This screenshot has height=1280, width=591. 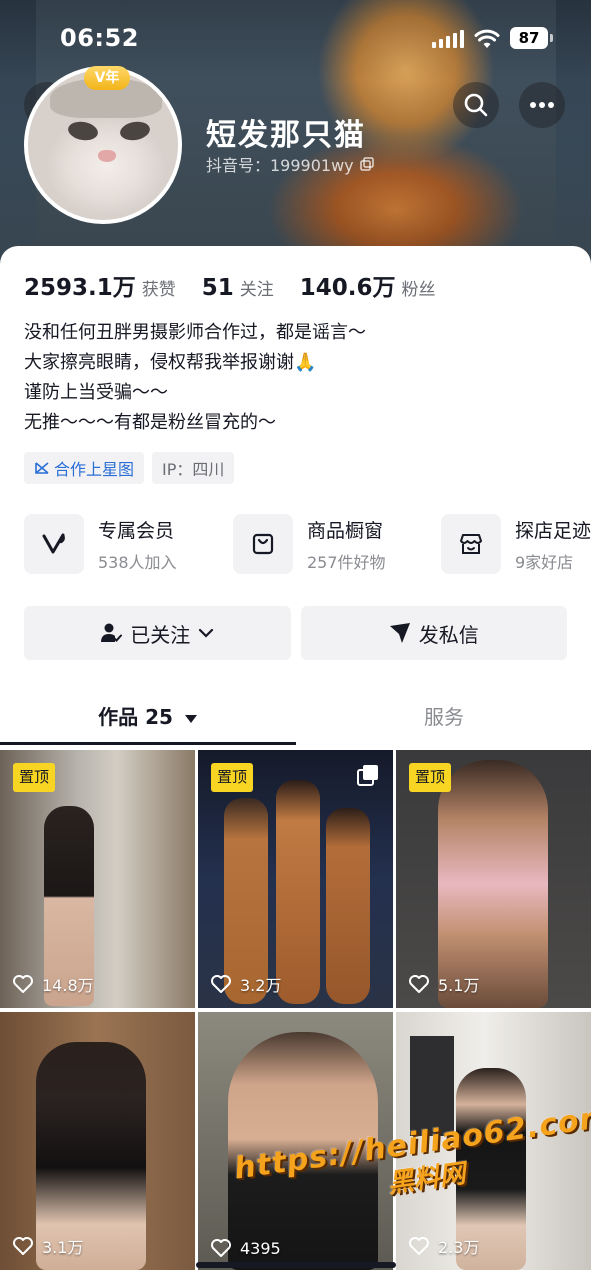 I want to click on search-button, so click(x=476, y=105).